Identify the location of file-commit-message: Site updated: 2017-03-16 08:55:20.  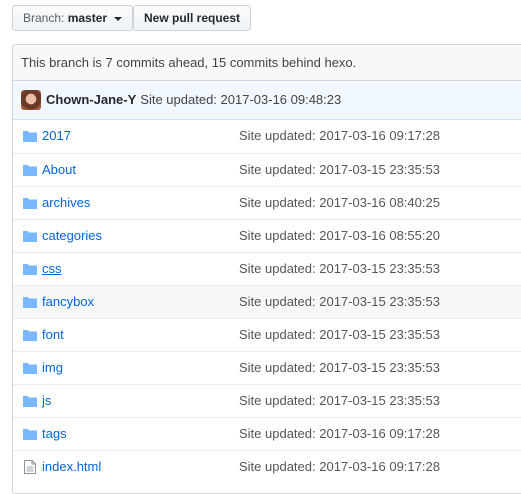
(339, 236).